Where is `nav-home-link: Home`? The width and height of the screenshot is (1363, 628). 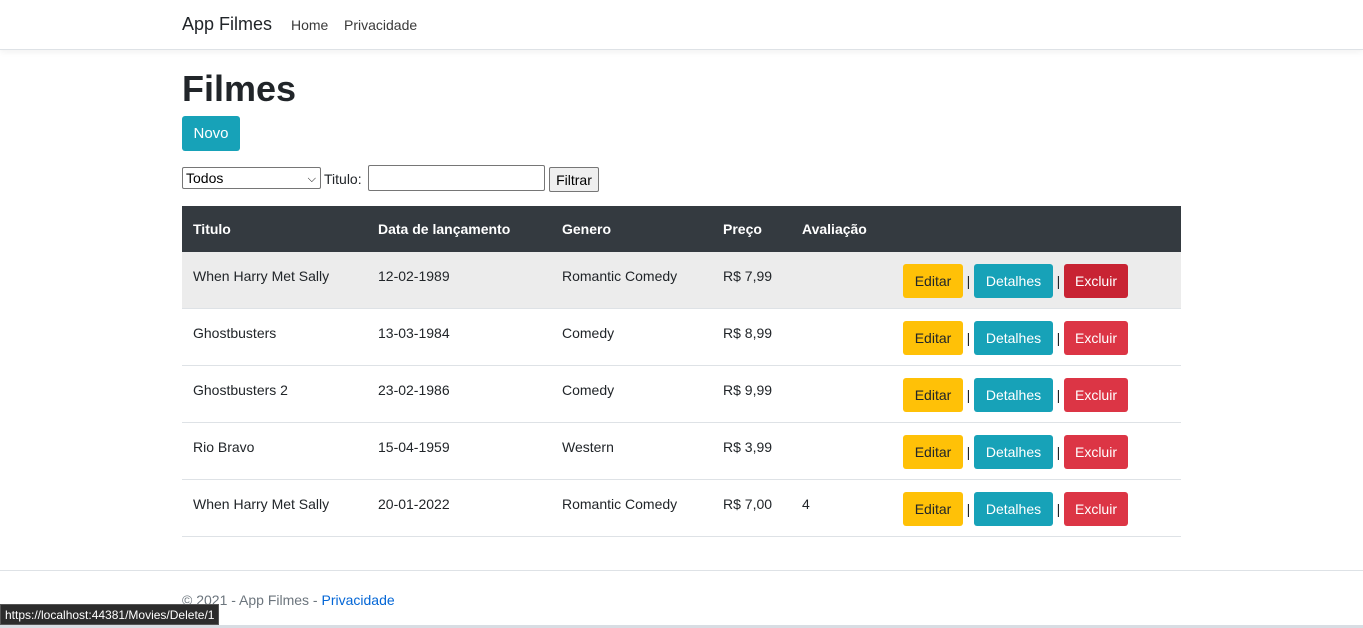 nav-home-link: Home is located at coordinates (309, 25).